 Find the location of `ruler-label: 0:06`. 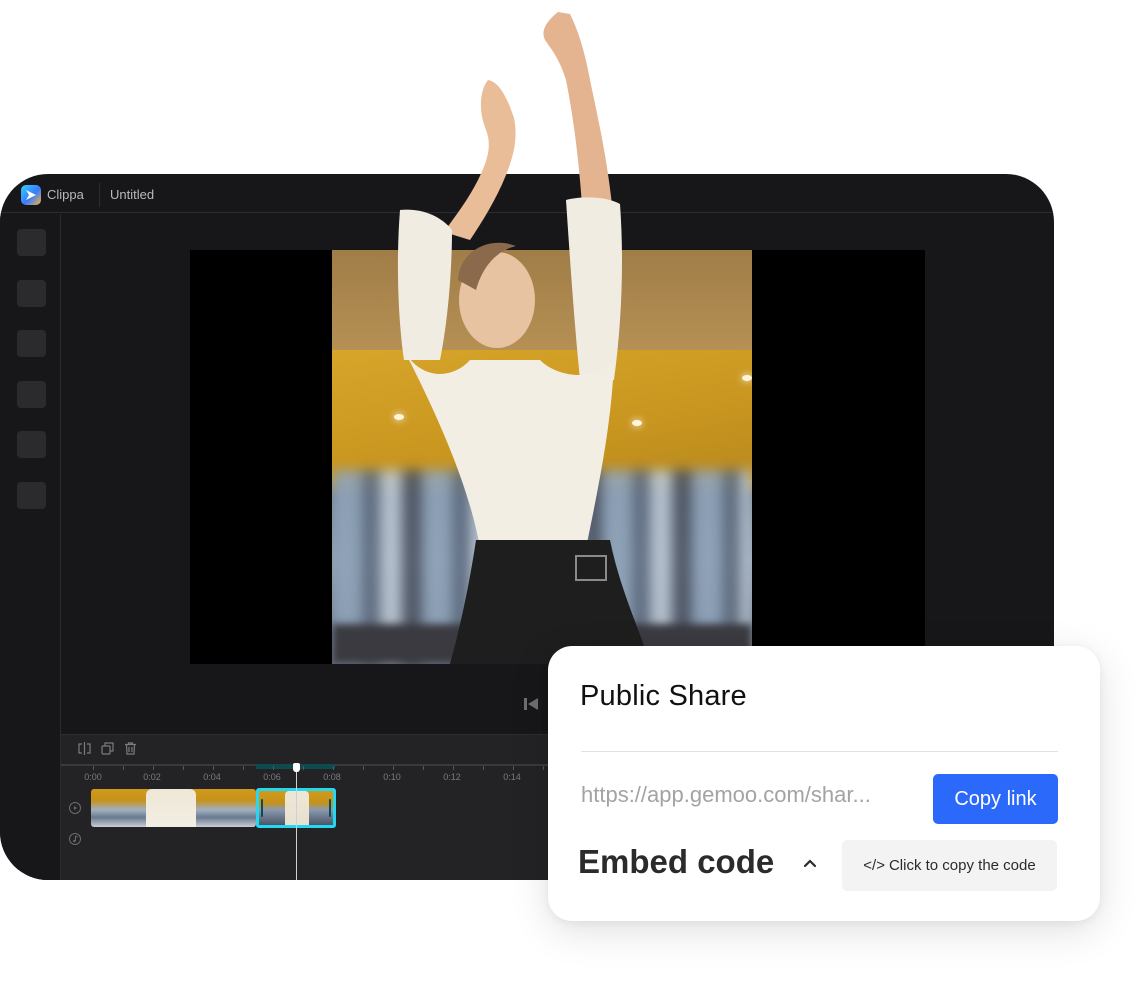

ruler-label: 0:06 is located at coordinates (272, 777).